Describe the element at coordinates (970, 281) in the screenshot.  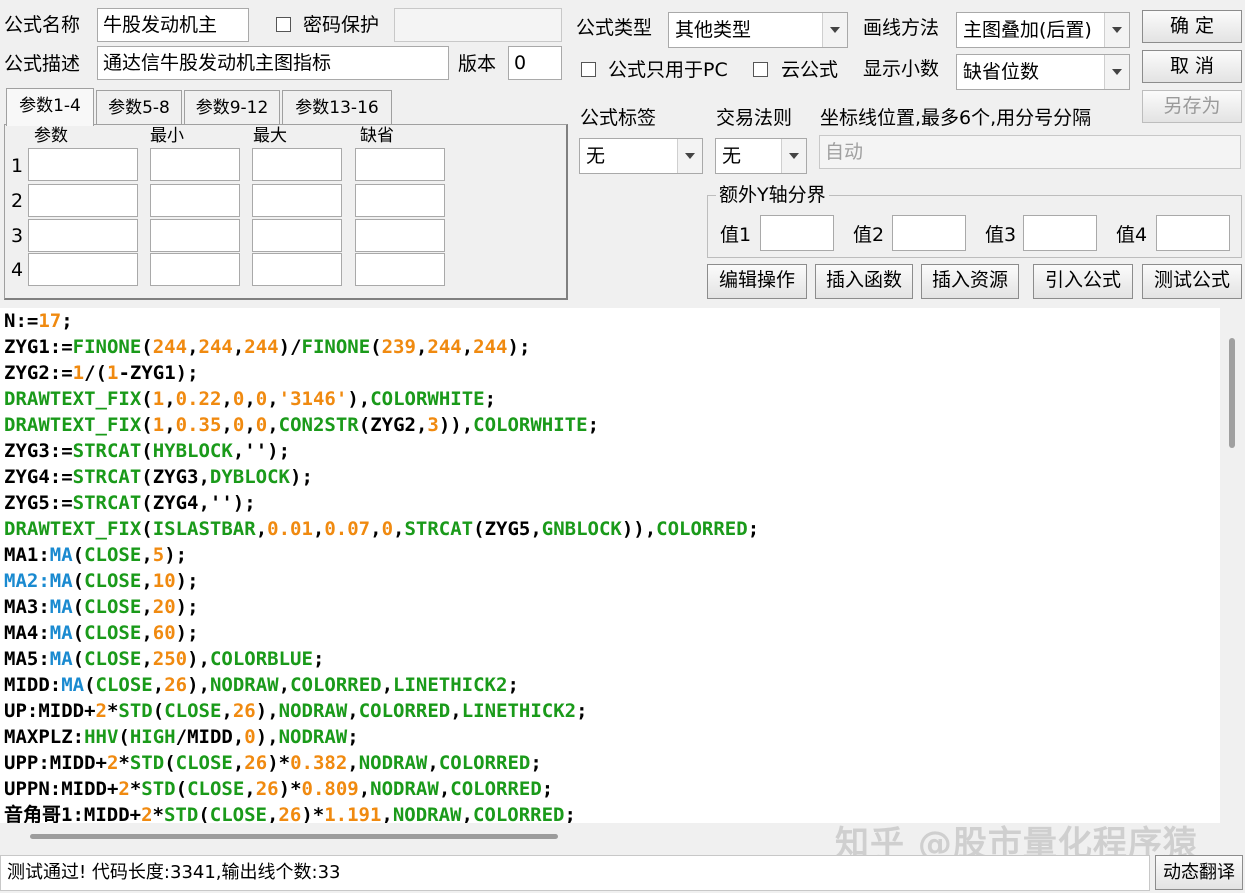
I see `insert-resource-button: 插入资源` at that location.